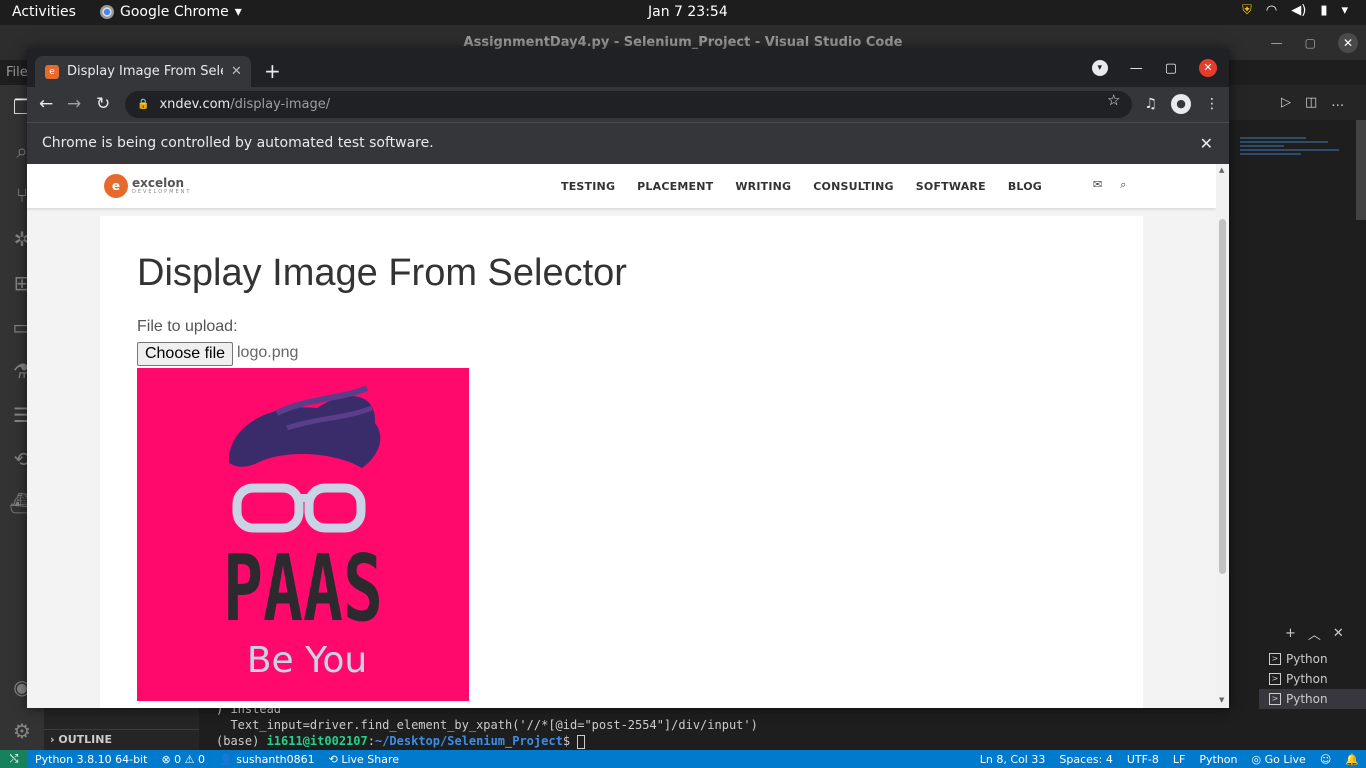  What do you see at coordinates (688, 12) in the screenshot?
I see `clock: Jan 7 23:54` at bounding box center [688, 12].